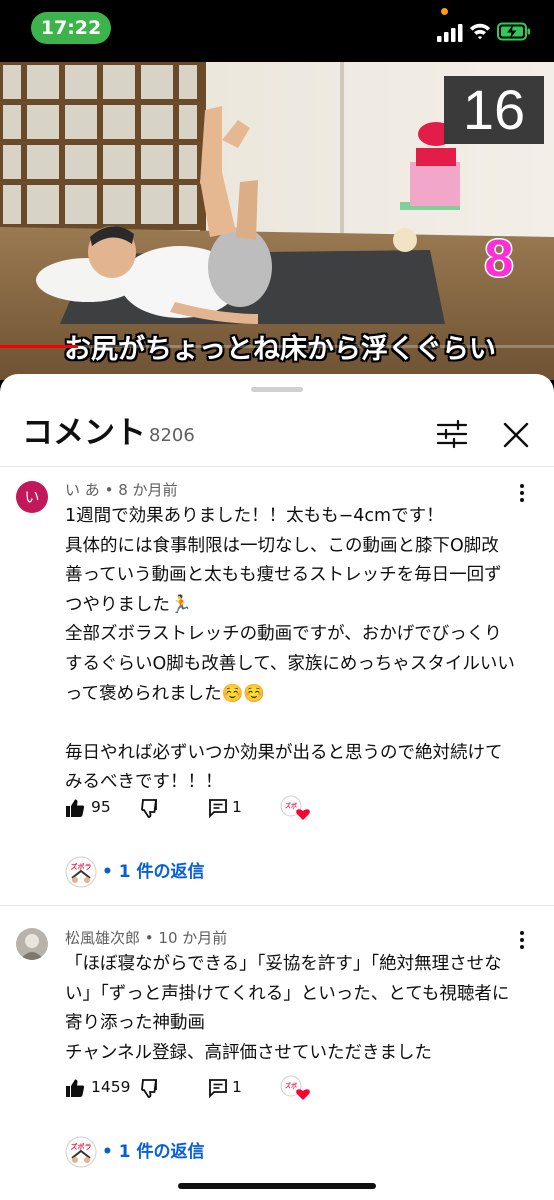 This screenshot has height=1200, width=554. I want to click on comment-meta: い あ • 8 か月前, so click(121, 490).